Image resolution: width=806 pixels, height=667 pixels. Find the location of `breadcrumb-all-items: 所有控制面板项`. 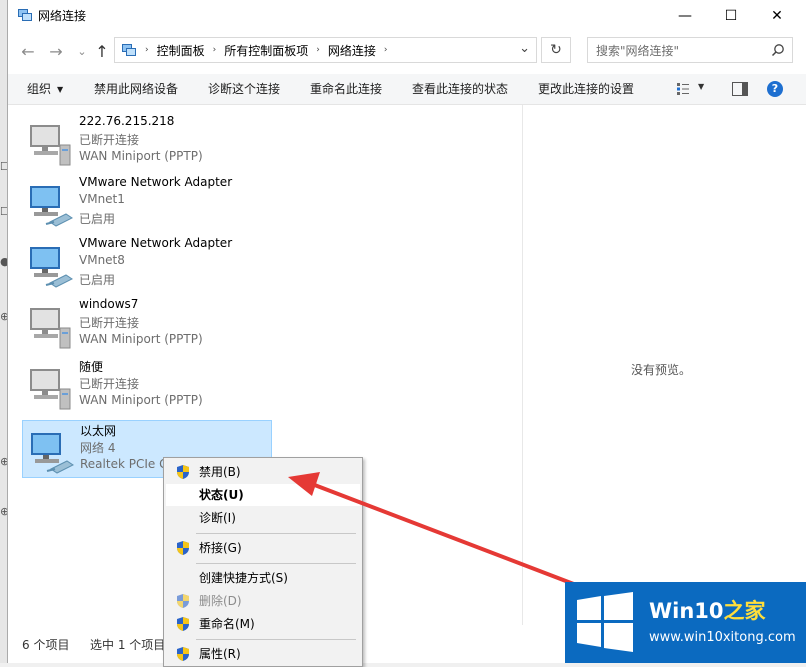

breadcrumb-all-items: 所有控制面板项 is located at coordinates (266, 50).